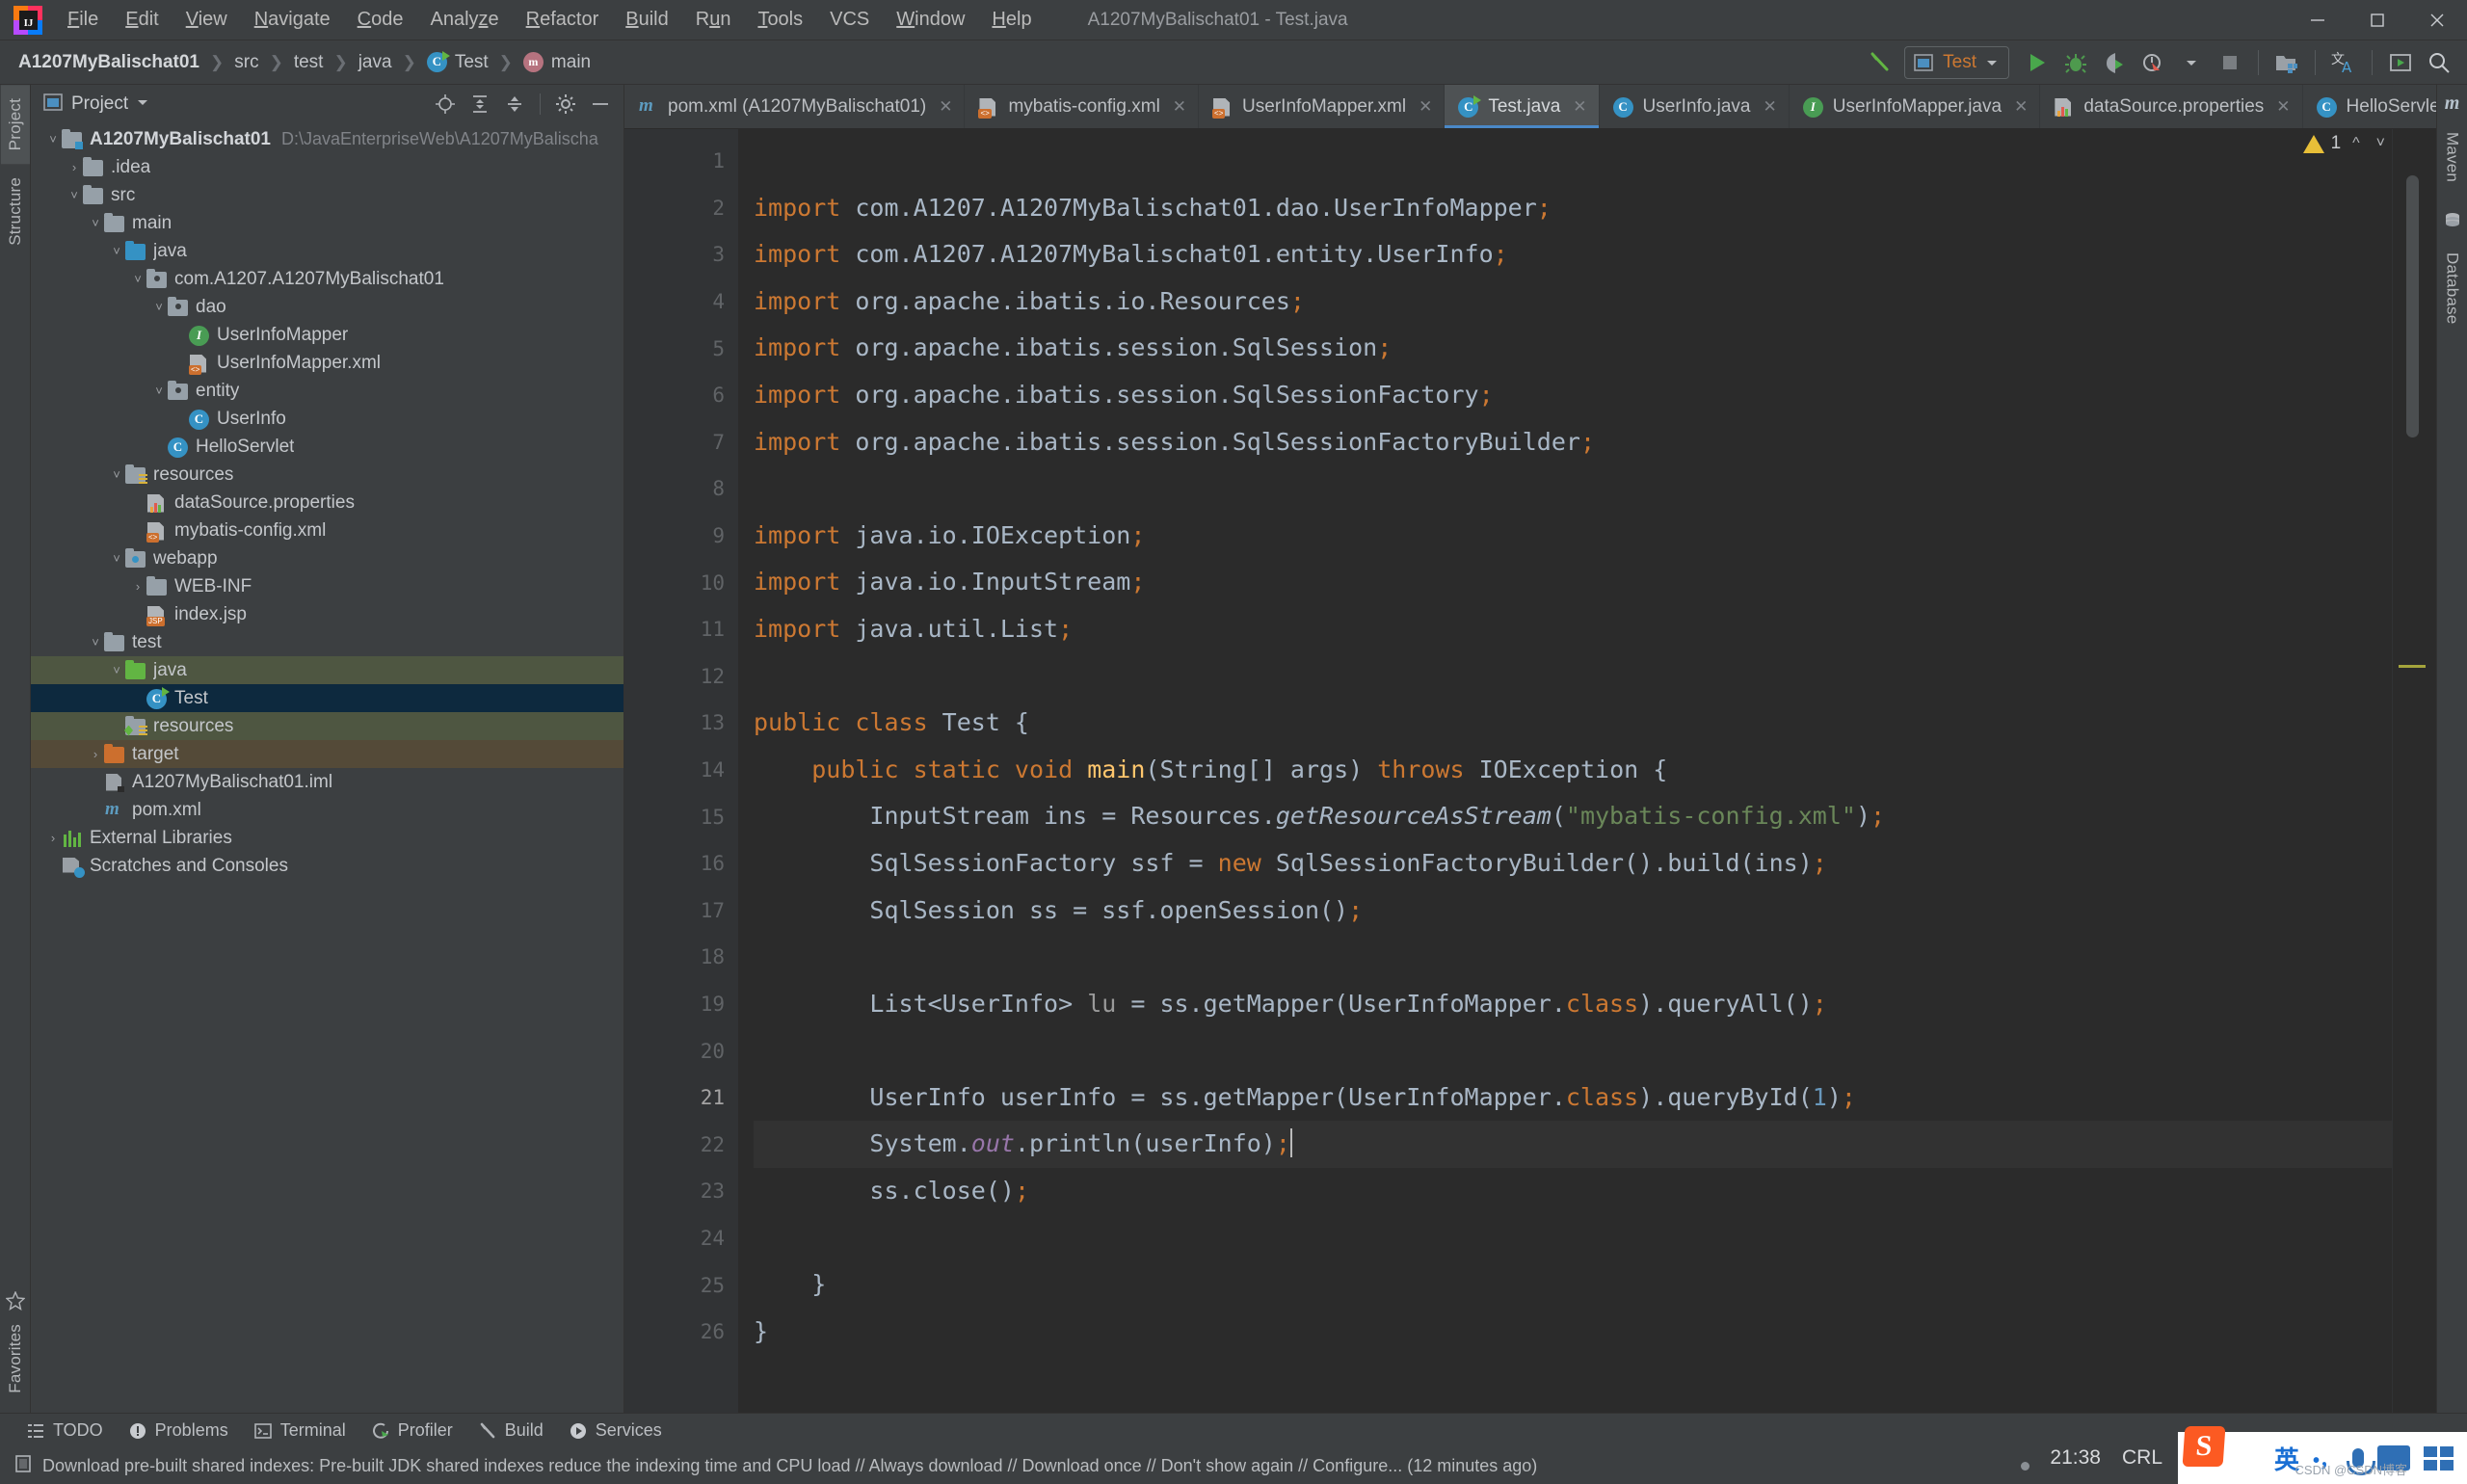  What do you see at coordinates (681, 770) in the screenshot?
I see `gutter-line: 14` at bounding box center [681, 770].